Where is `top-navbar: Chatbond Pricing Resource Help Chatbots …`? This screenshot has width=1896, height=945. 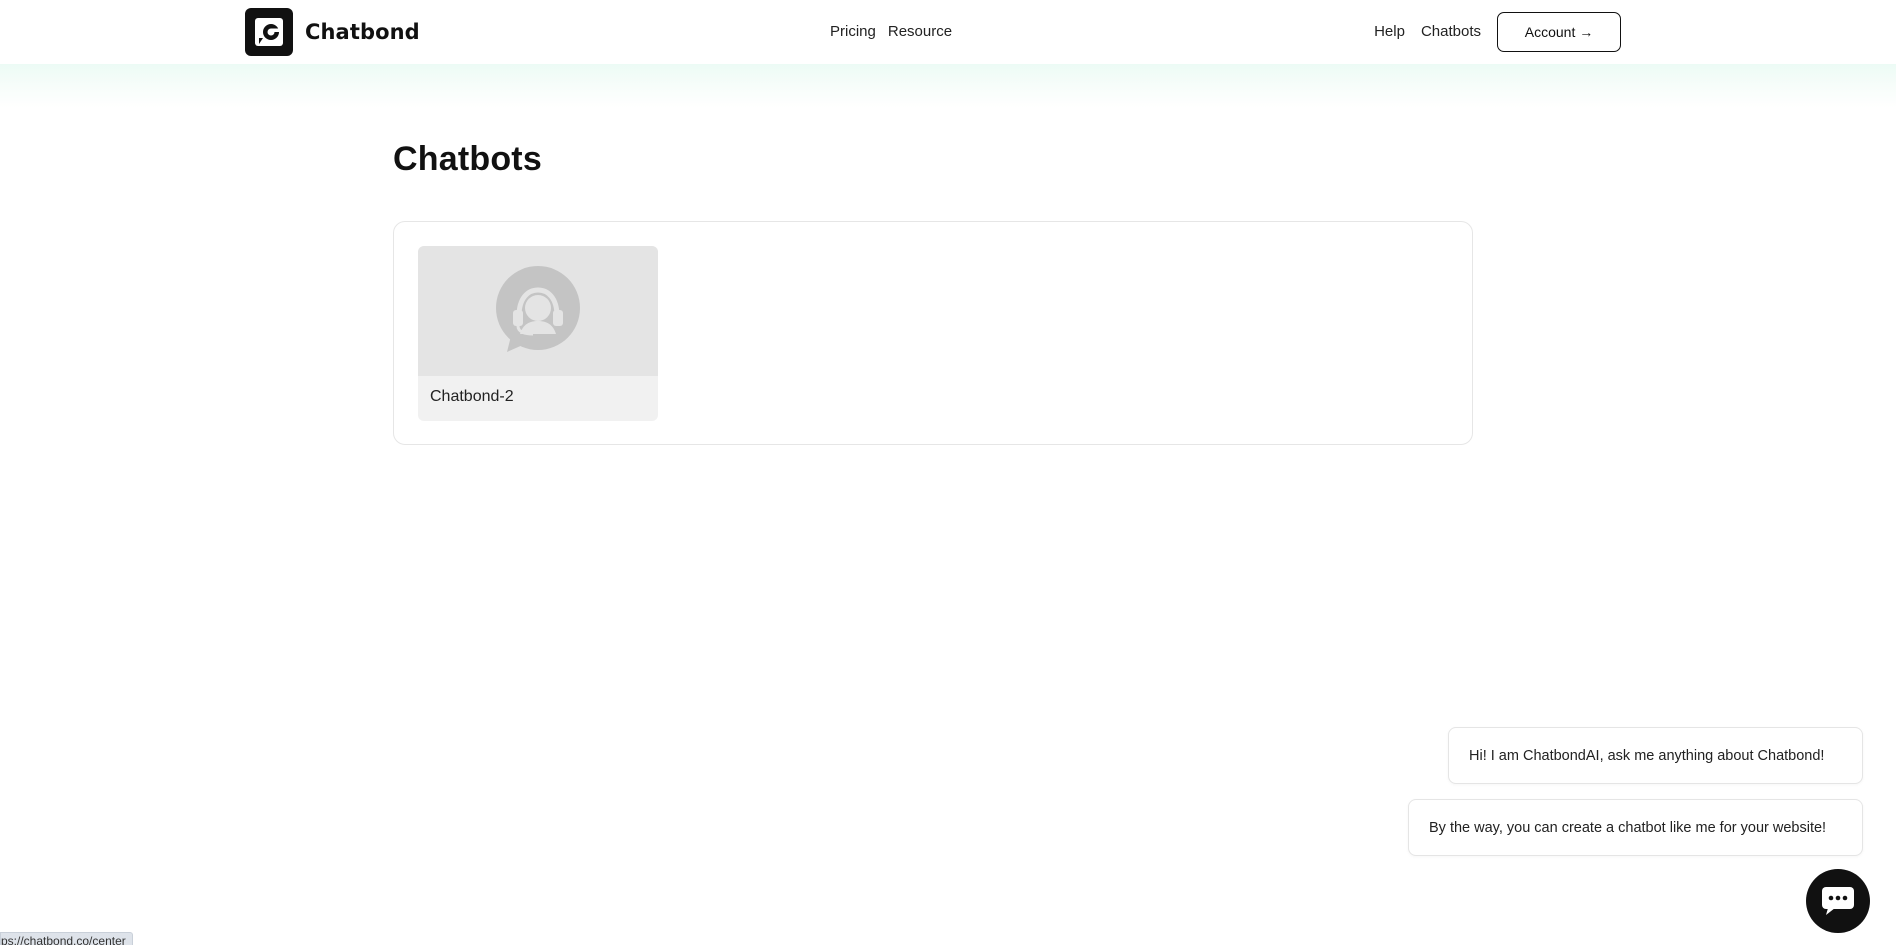
top-navbar: Chatbond Pricing Resource Help Chatbots … is located at coordinates (948, 32).